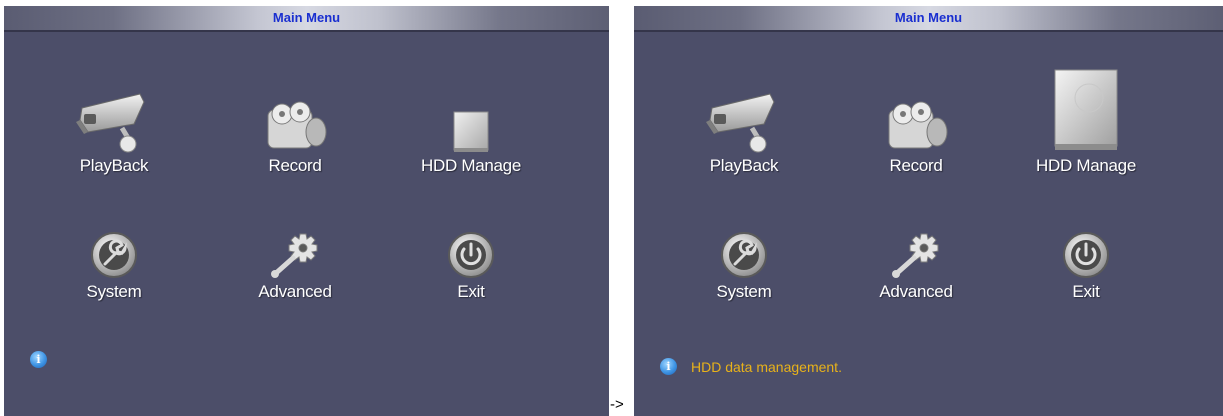 The height and width of the screenshot is (416, 1223). I want to click on transition-arrow: ->, so click(617, 404).